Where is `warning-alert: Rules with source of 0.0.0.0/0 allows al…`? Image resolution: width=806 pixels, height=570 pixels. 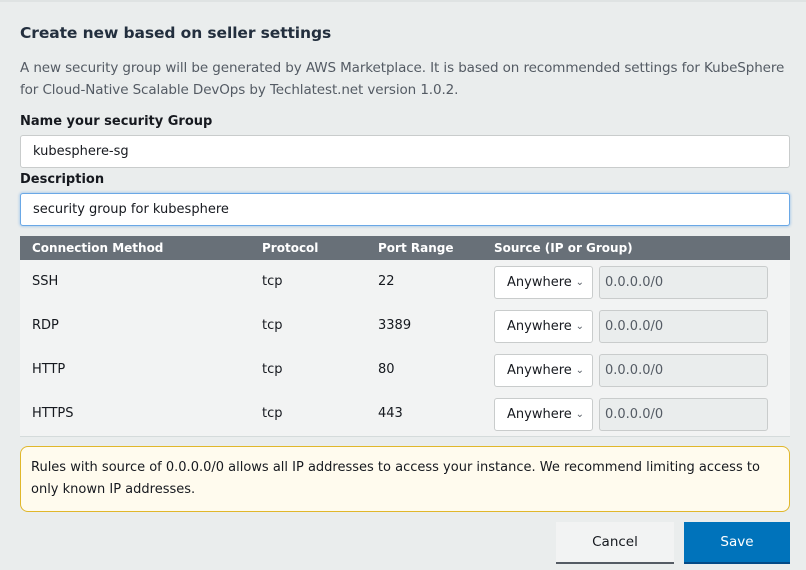 warning-alert: Rules with source of 0.0.0.0/0 allows al… is located at coordinates (405, 479).